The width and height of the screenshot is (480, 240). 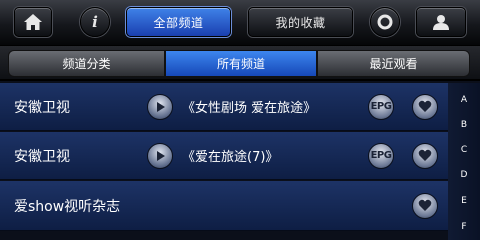 I want to click on user-button, so click(x=441, y=22).